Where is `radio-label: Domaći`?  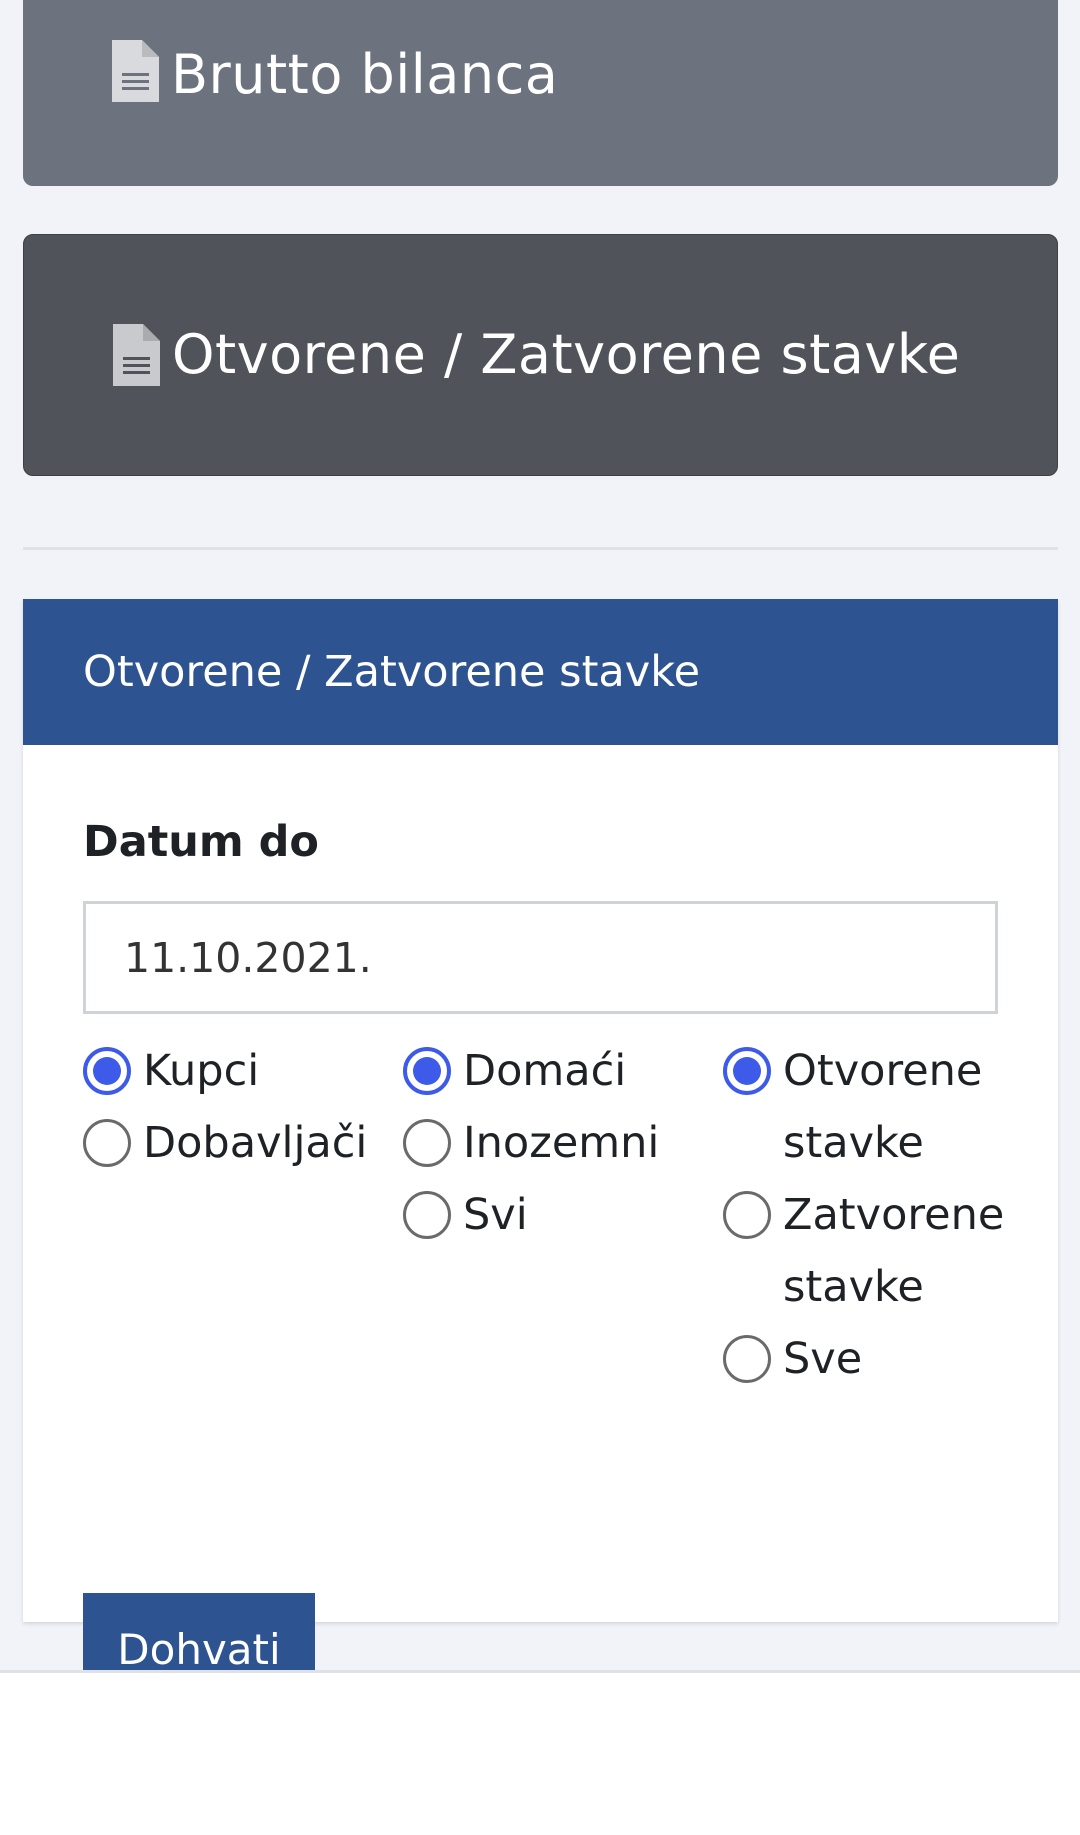
radio-label: Domaći is located at coordinates (545, 1071).